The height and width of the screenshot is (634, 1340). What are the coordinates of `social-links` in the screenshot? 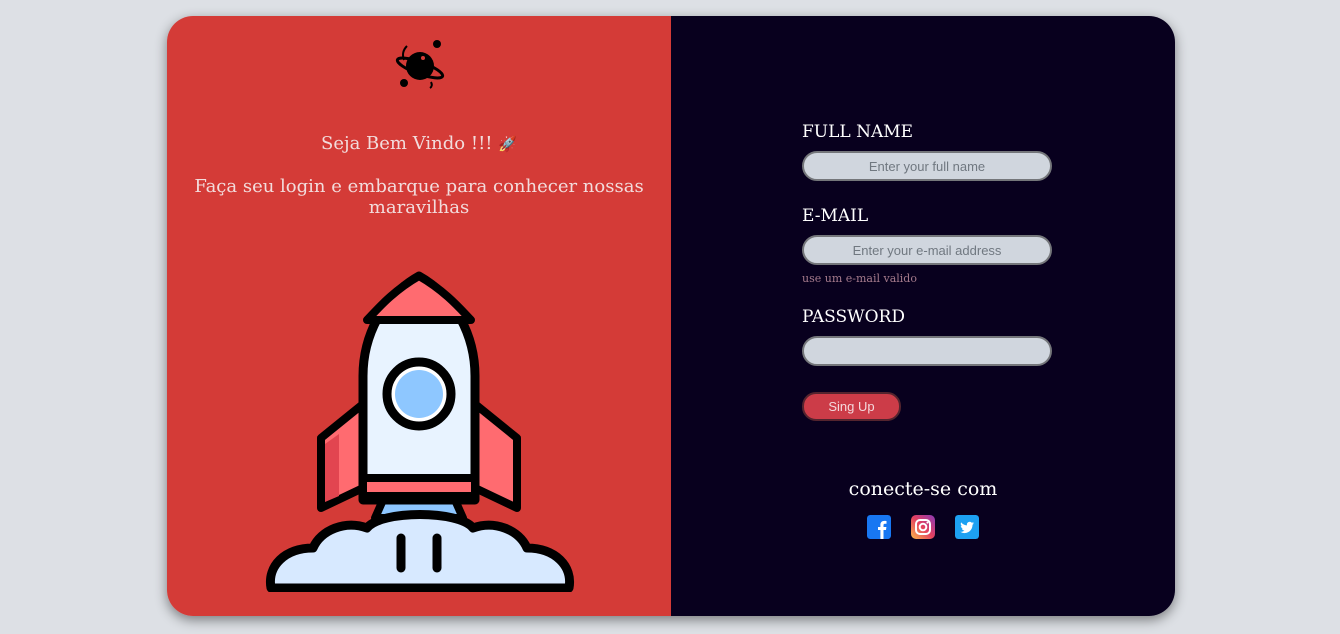 It's located at (925, 528).